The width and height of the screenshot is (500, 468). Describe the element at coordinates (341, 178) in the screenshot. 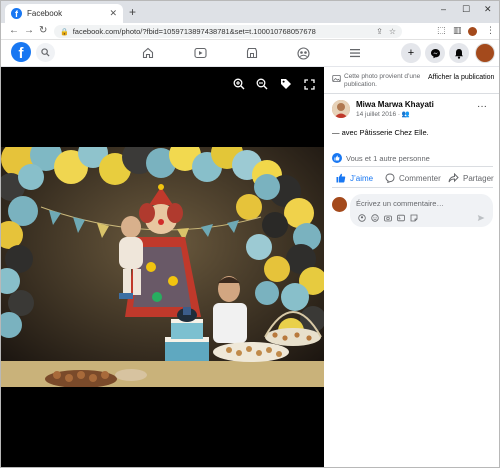

I see `thumbs-up-icon` at that location.